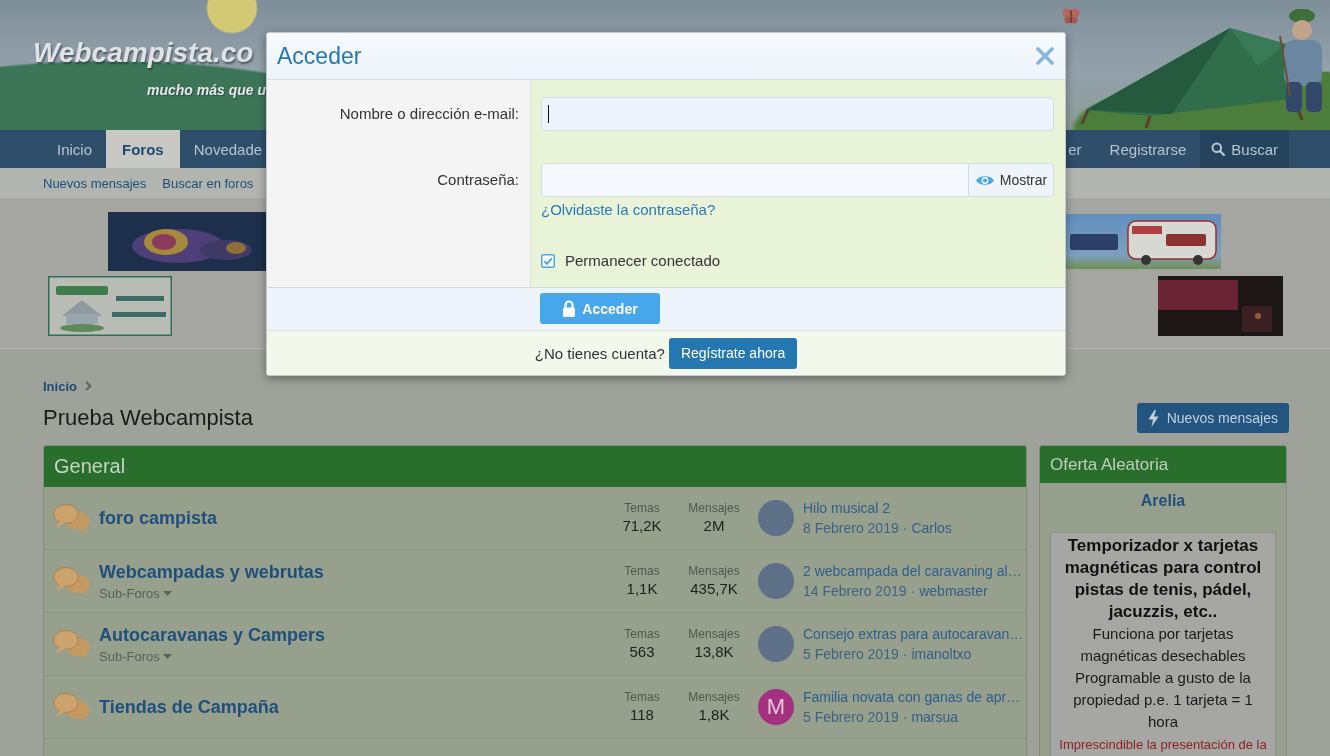 Image resolution: width=1330 pixels, height=756 pixels. What do you see at coordinates (941, 653) in the screenshot?
I see `author-link: imanoltxo` at bounding box center [941, 653].